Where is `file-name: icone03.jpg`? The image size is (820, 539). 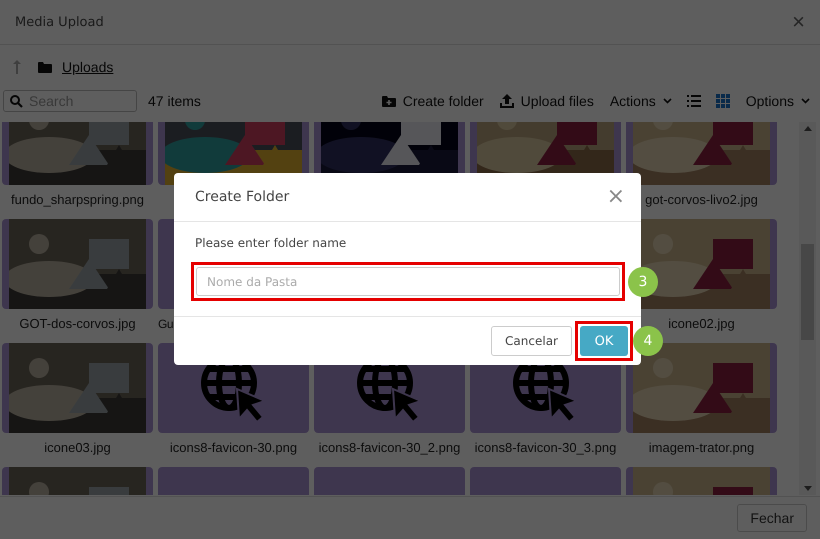
file-name: icone03.jpg is located at coordinates (77, 448).